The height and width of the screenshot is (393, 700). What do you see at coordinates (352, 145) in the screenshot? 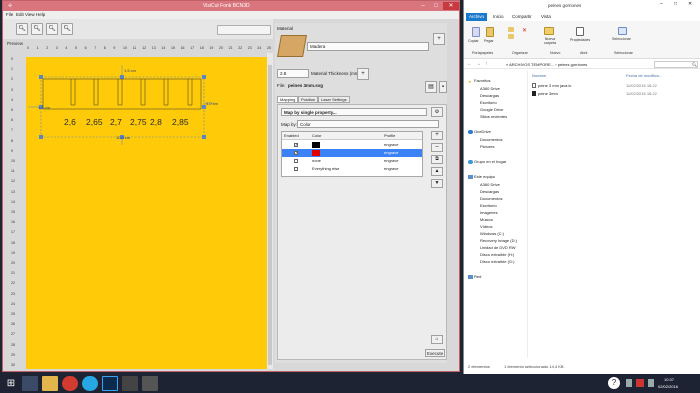
I see `table-row: ✓ engrave` at bounding box center [352, 145].